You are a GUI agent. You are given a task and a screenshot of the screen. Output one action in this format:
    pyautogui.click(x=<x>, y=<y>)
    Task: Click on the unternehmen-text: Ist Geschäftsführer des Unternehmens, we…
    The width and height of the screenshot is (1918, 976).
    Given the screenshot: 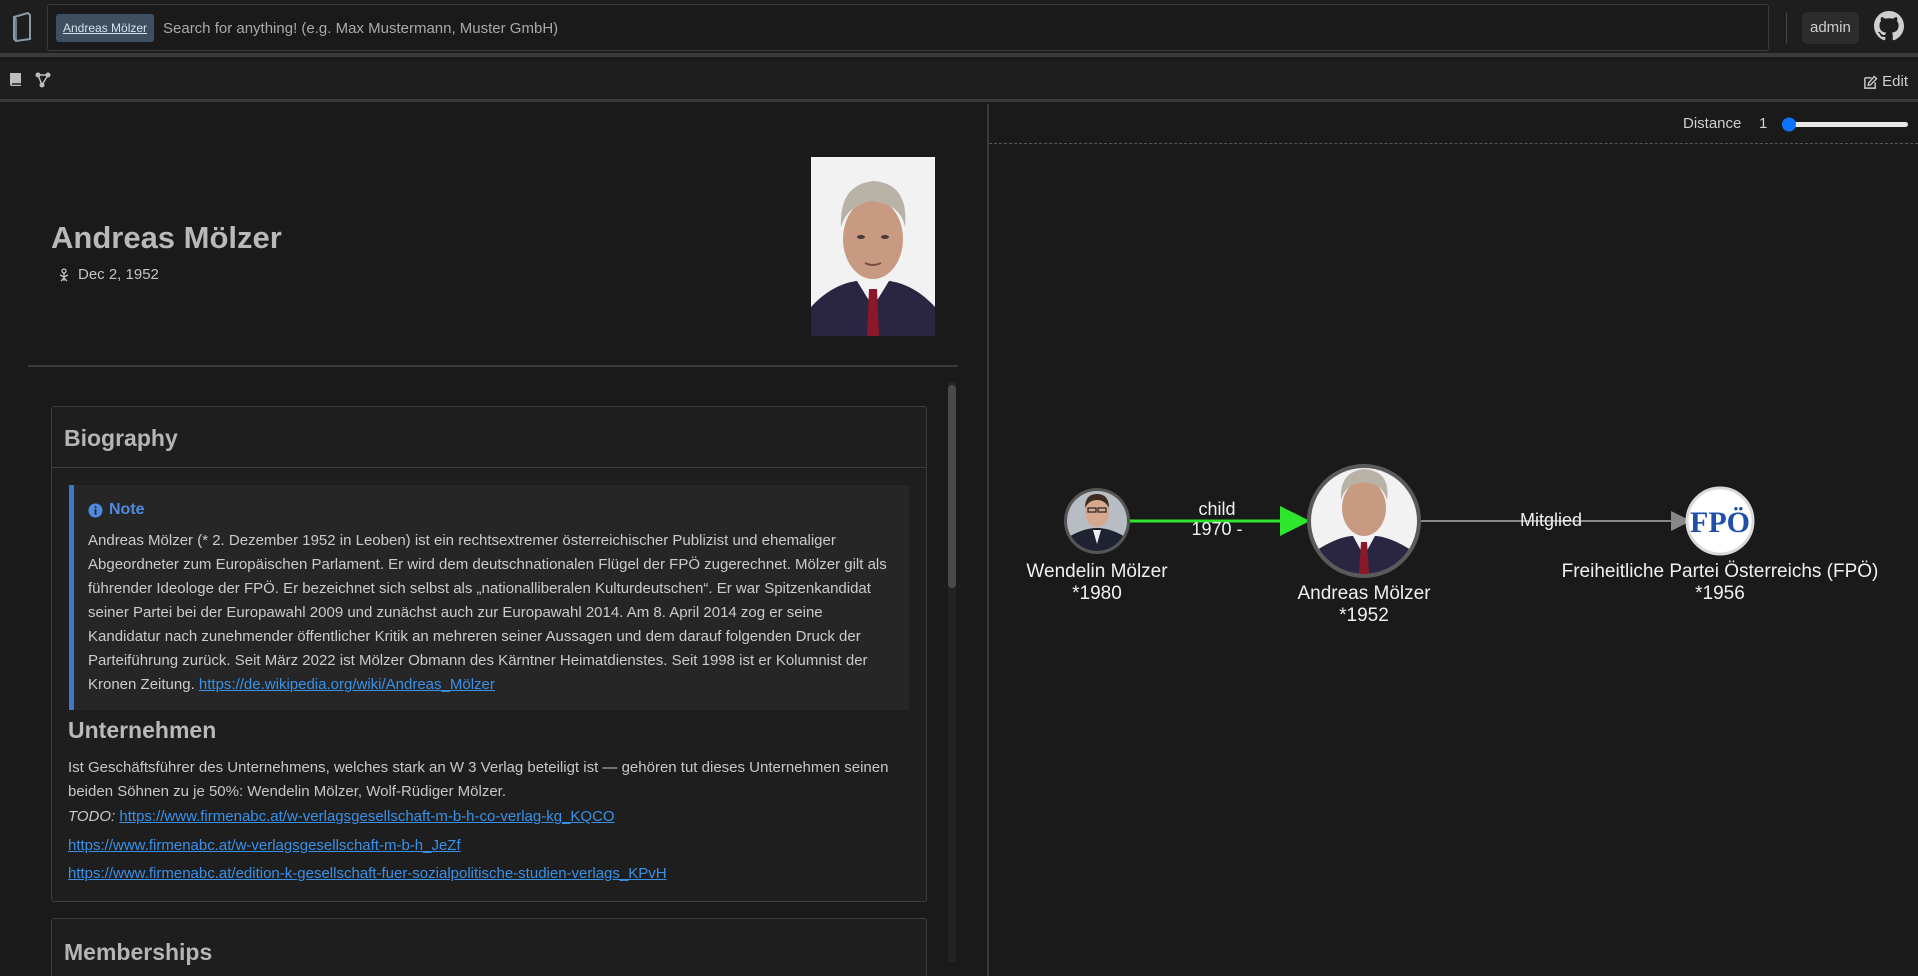 What is the action you would take?
    pyautogui.click(x=478, y=779)
    